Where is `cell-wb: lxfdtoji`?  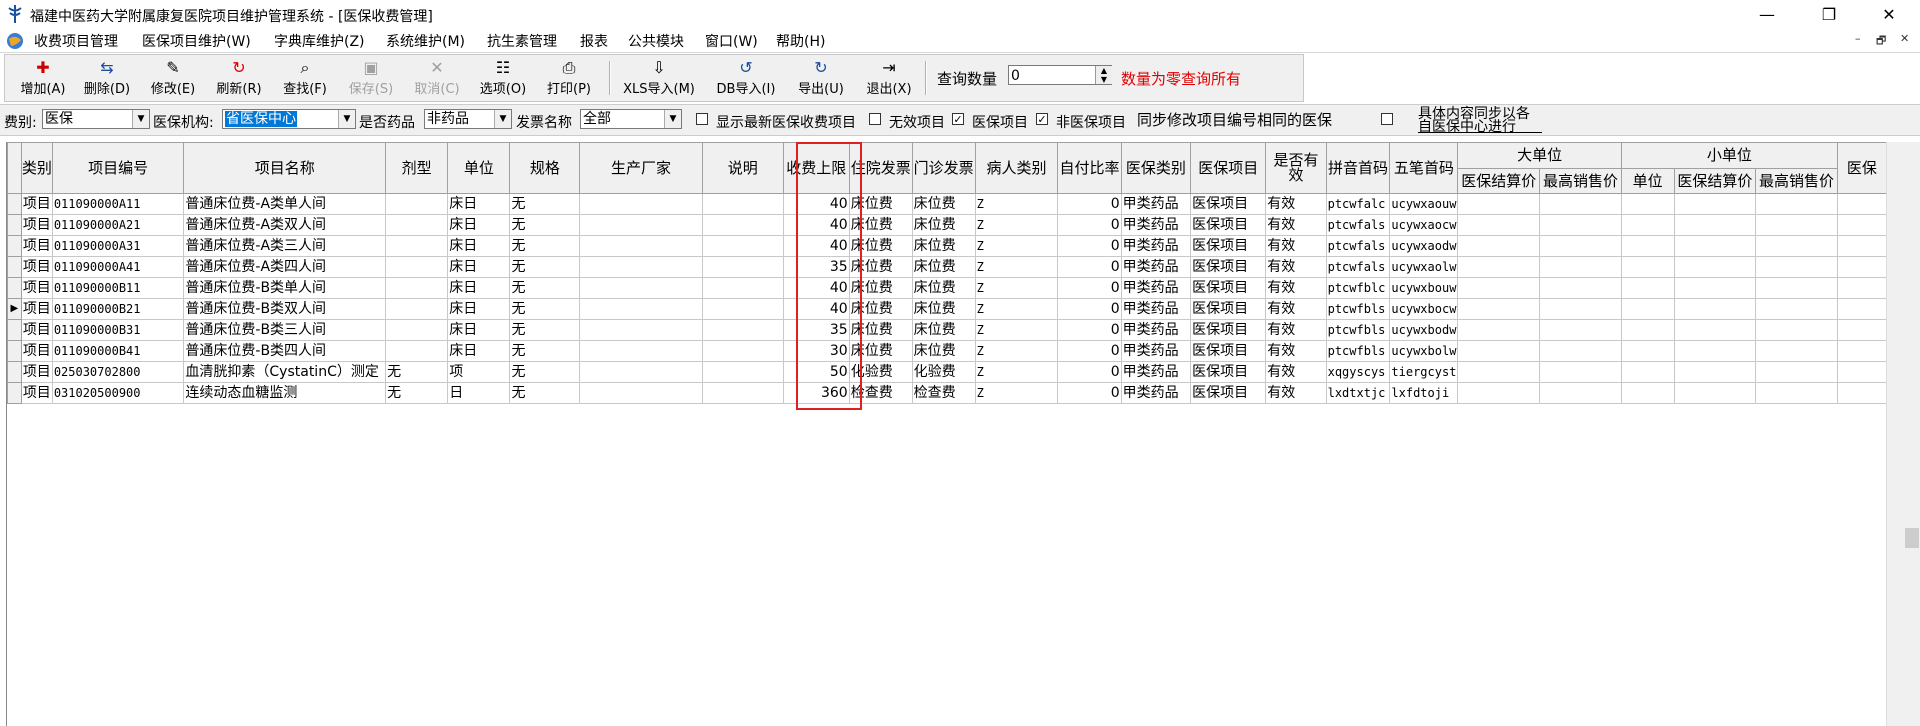
cell-wb: lxfdtoji is located at coordinates (1424, 393).